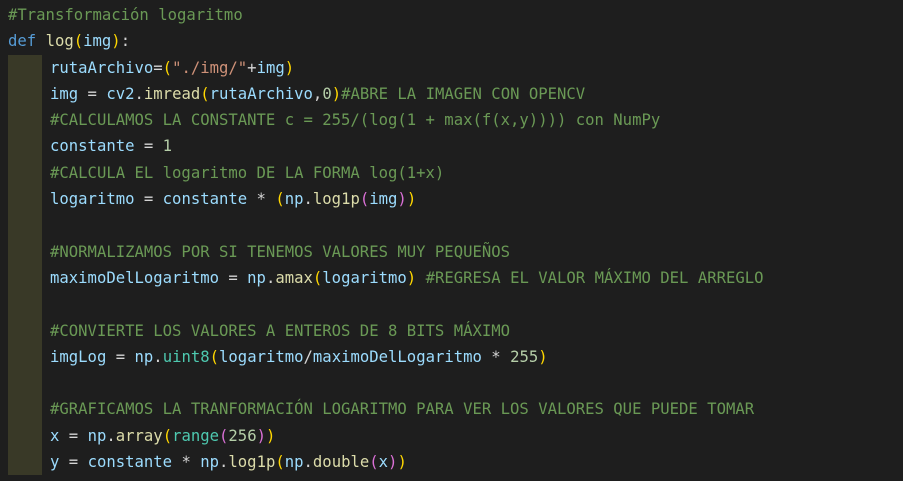 The image size is (903, 481). I want to click on code-line: rutaArchivo=("./img/"+img), so click(451, 67).